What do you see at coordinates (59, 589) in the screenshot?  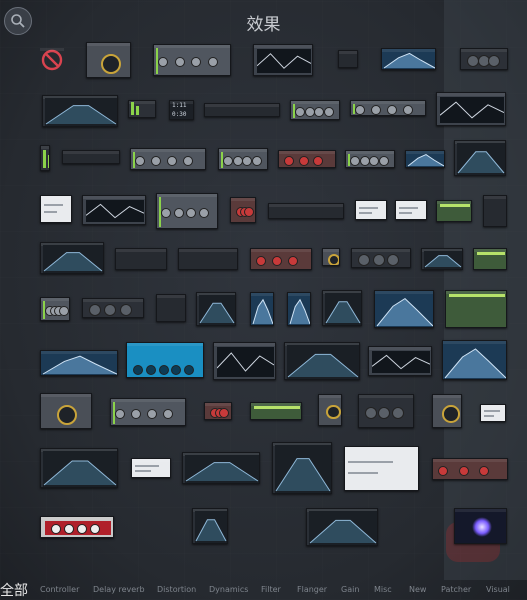 I see `category-controller: Controller` at bounding box center [59, 589].